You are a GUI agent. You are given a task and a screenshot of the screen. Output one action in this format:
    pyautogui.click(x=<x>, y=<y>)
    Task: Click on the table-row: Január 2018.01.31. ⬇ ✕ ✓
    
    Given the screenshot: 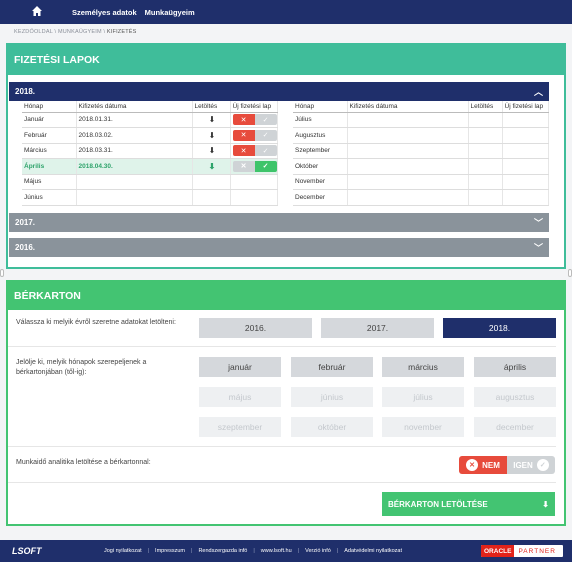 What is the action you would take?
    pyautogui.click(x=150, y=120)
    